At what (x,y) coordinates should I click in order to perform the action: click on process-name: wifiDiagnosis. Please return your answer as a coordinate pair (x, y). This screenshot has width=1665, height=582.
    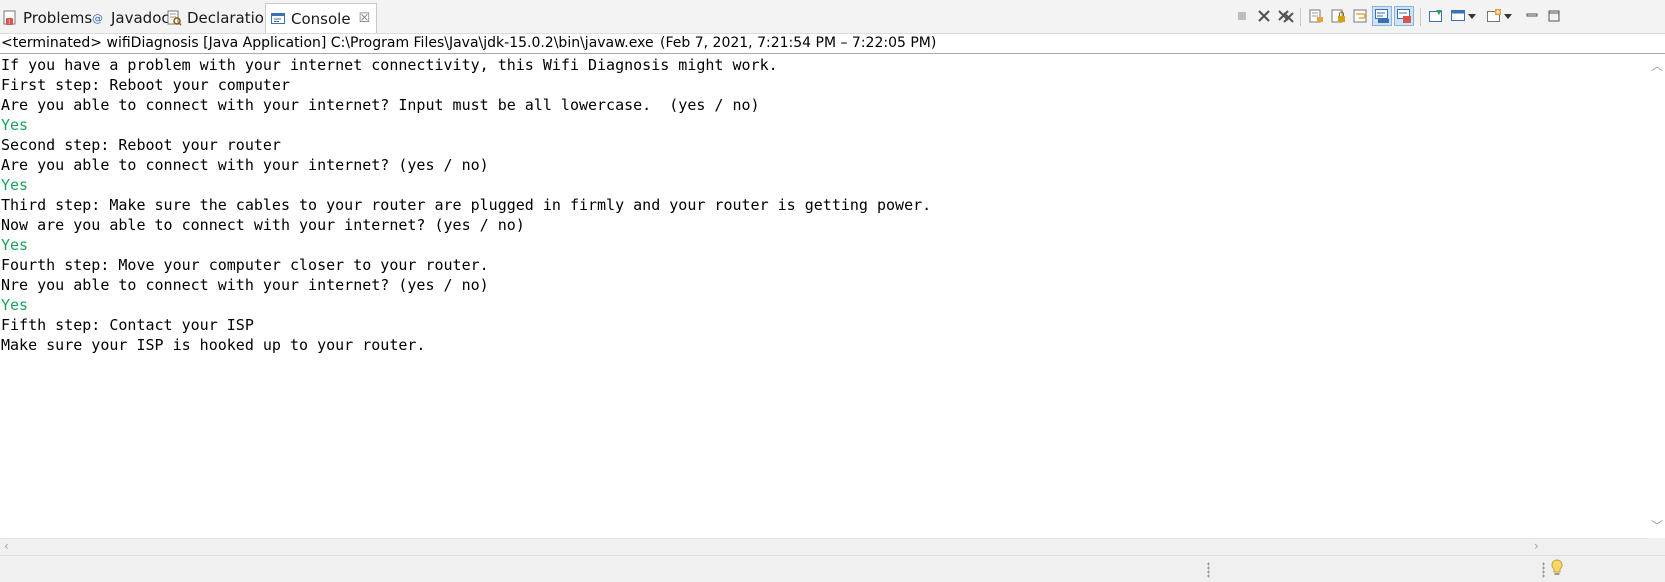
    Looking at the image, I should click on (152, 43).